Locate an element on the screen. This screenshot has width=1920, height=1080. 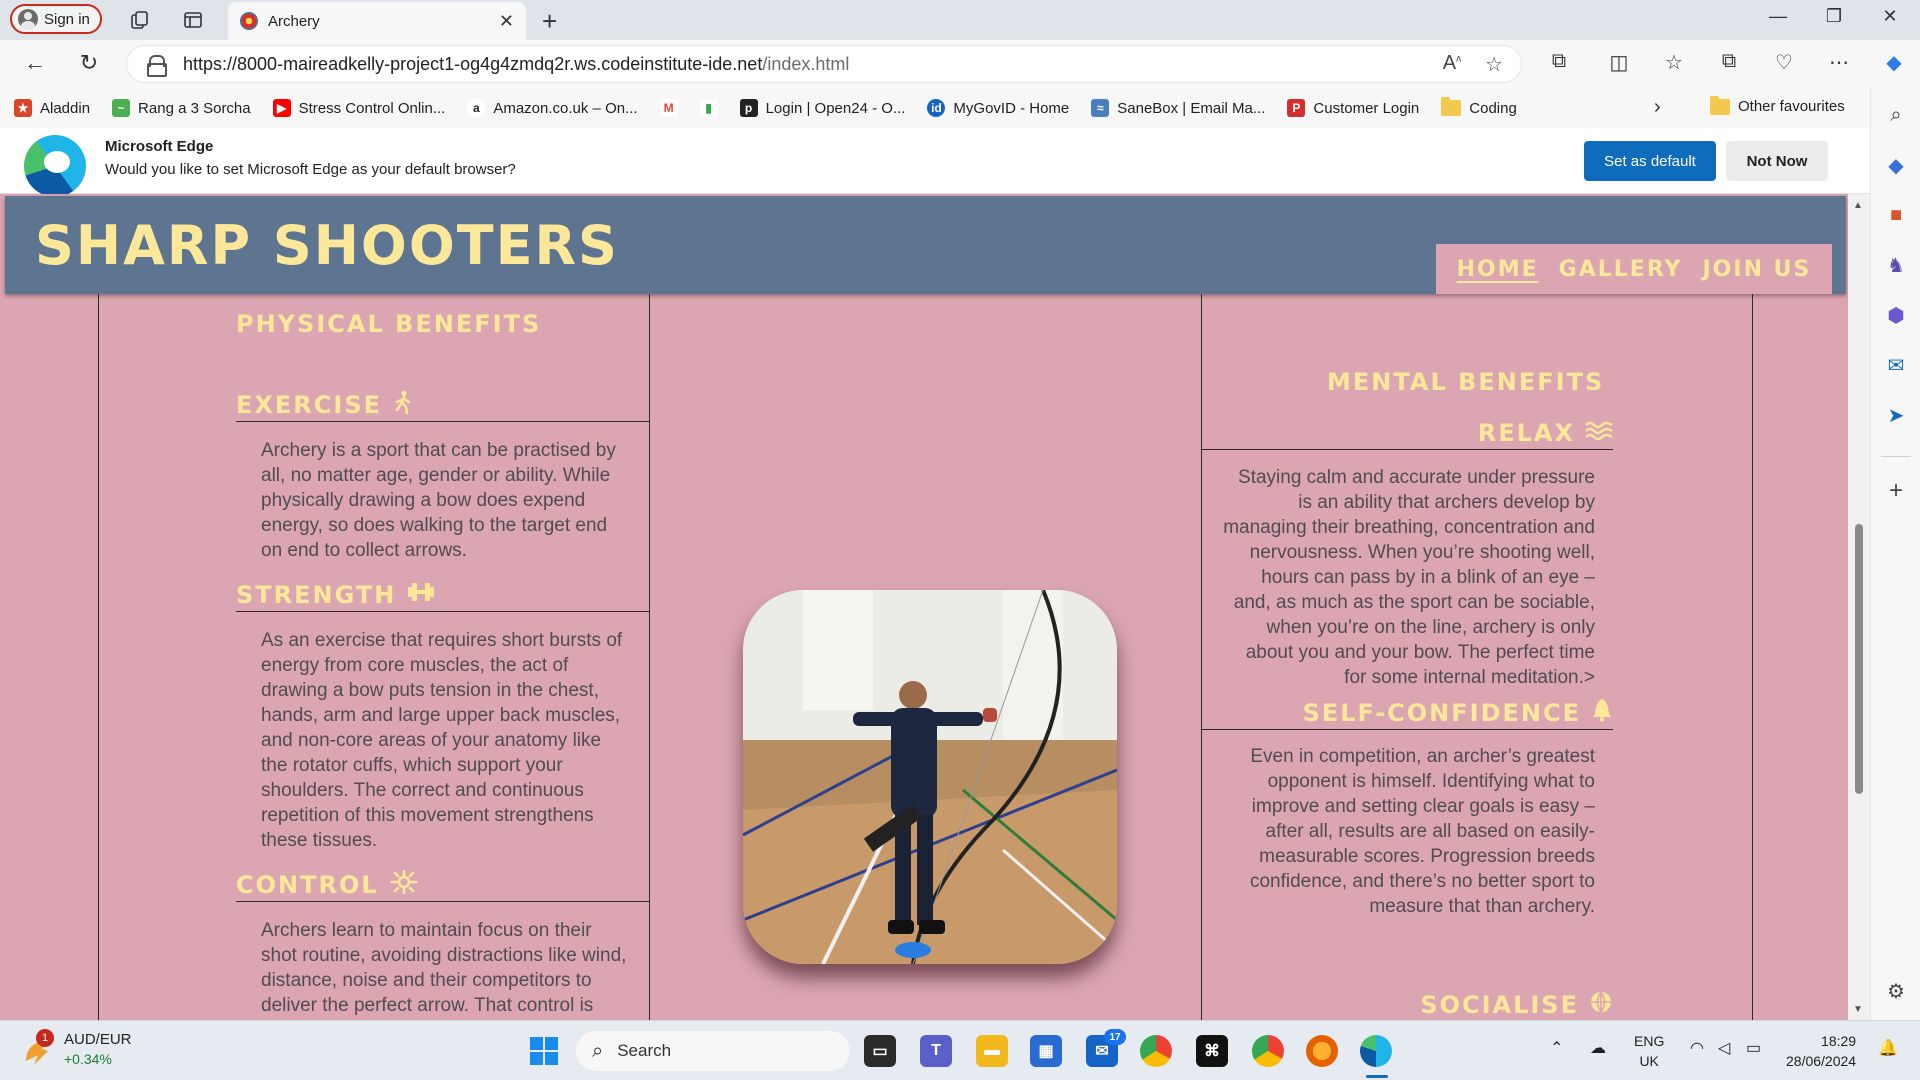
fav-aladdin: ★ Aladdin is located at coordinates (52, 108).